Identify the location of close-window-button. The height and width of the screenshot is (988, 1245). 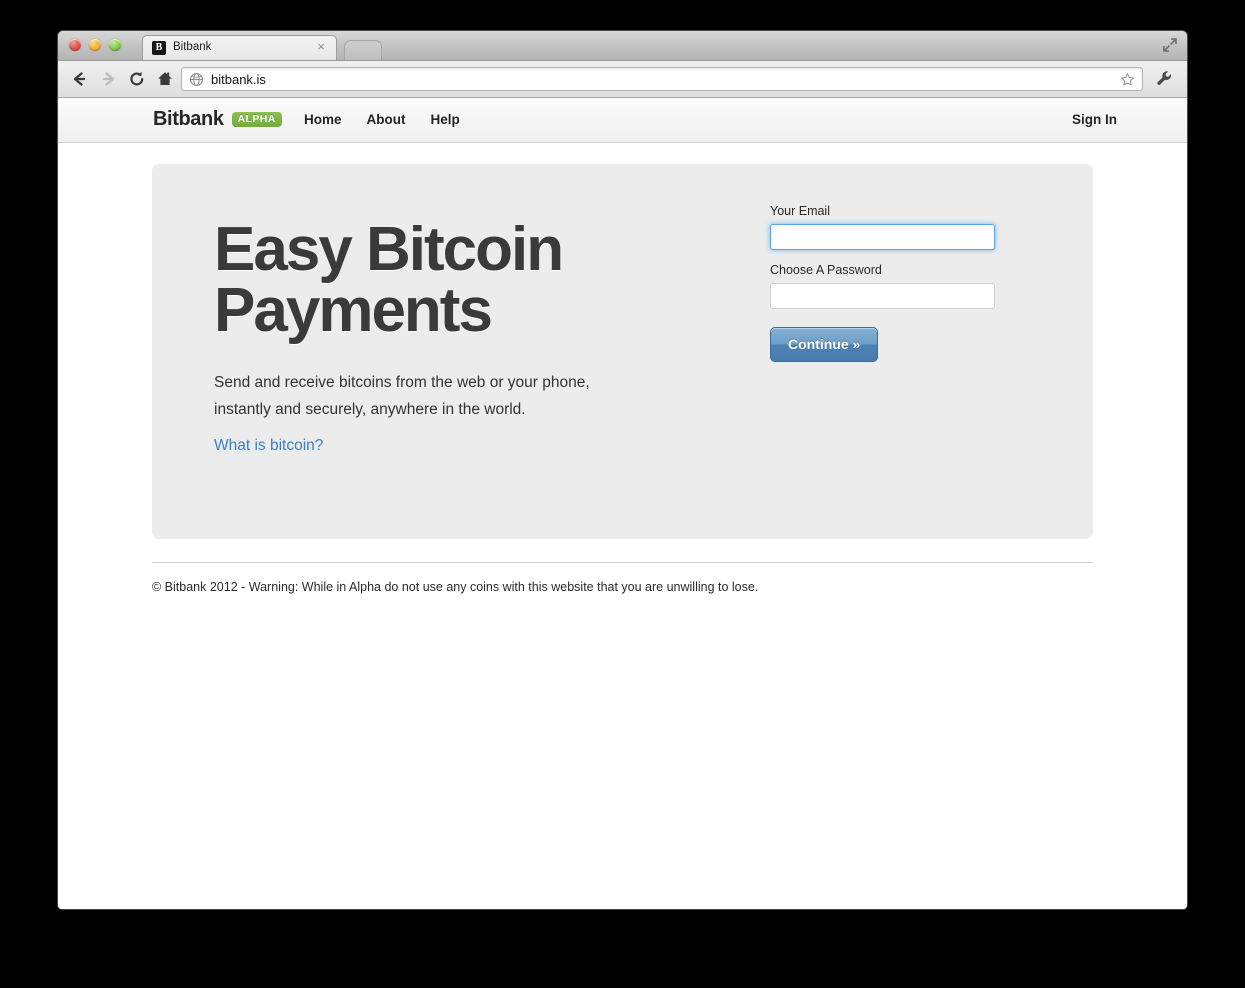
(75, 45).